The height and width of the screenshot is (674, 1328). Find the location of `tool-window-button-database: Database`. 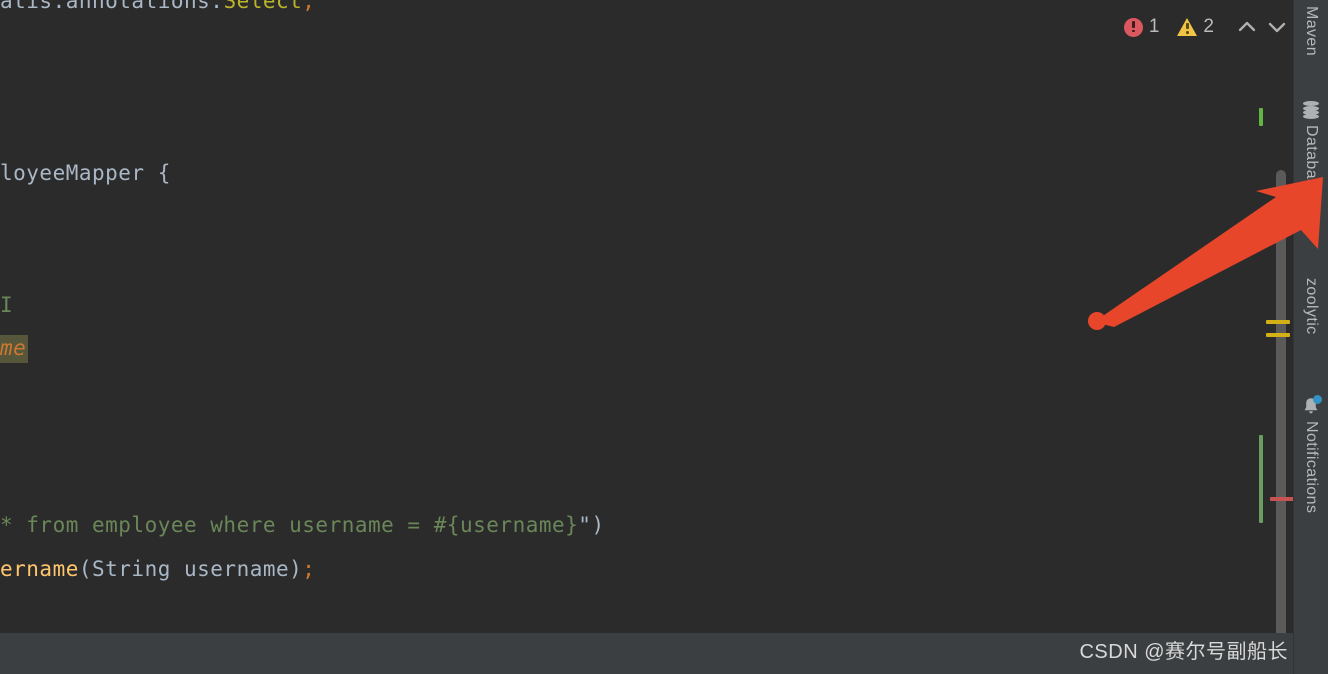

tool-window-button-database: Database is located at coordinates (1311, 148).